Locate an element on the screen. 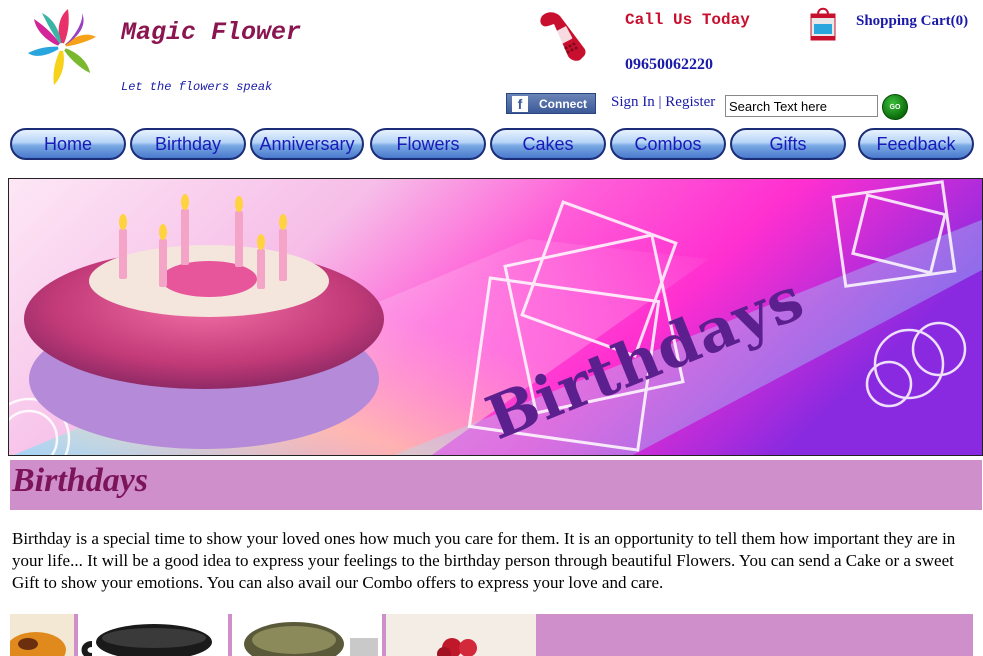 Image resolution: width=983 pixels, height=656 pixels. facebook-connect-label: Connect is located at coordinates (563, 103).